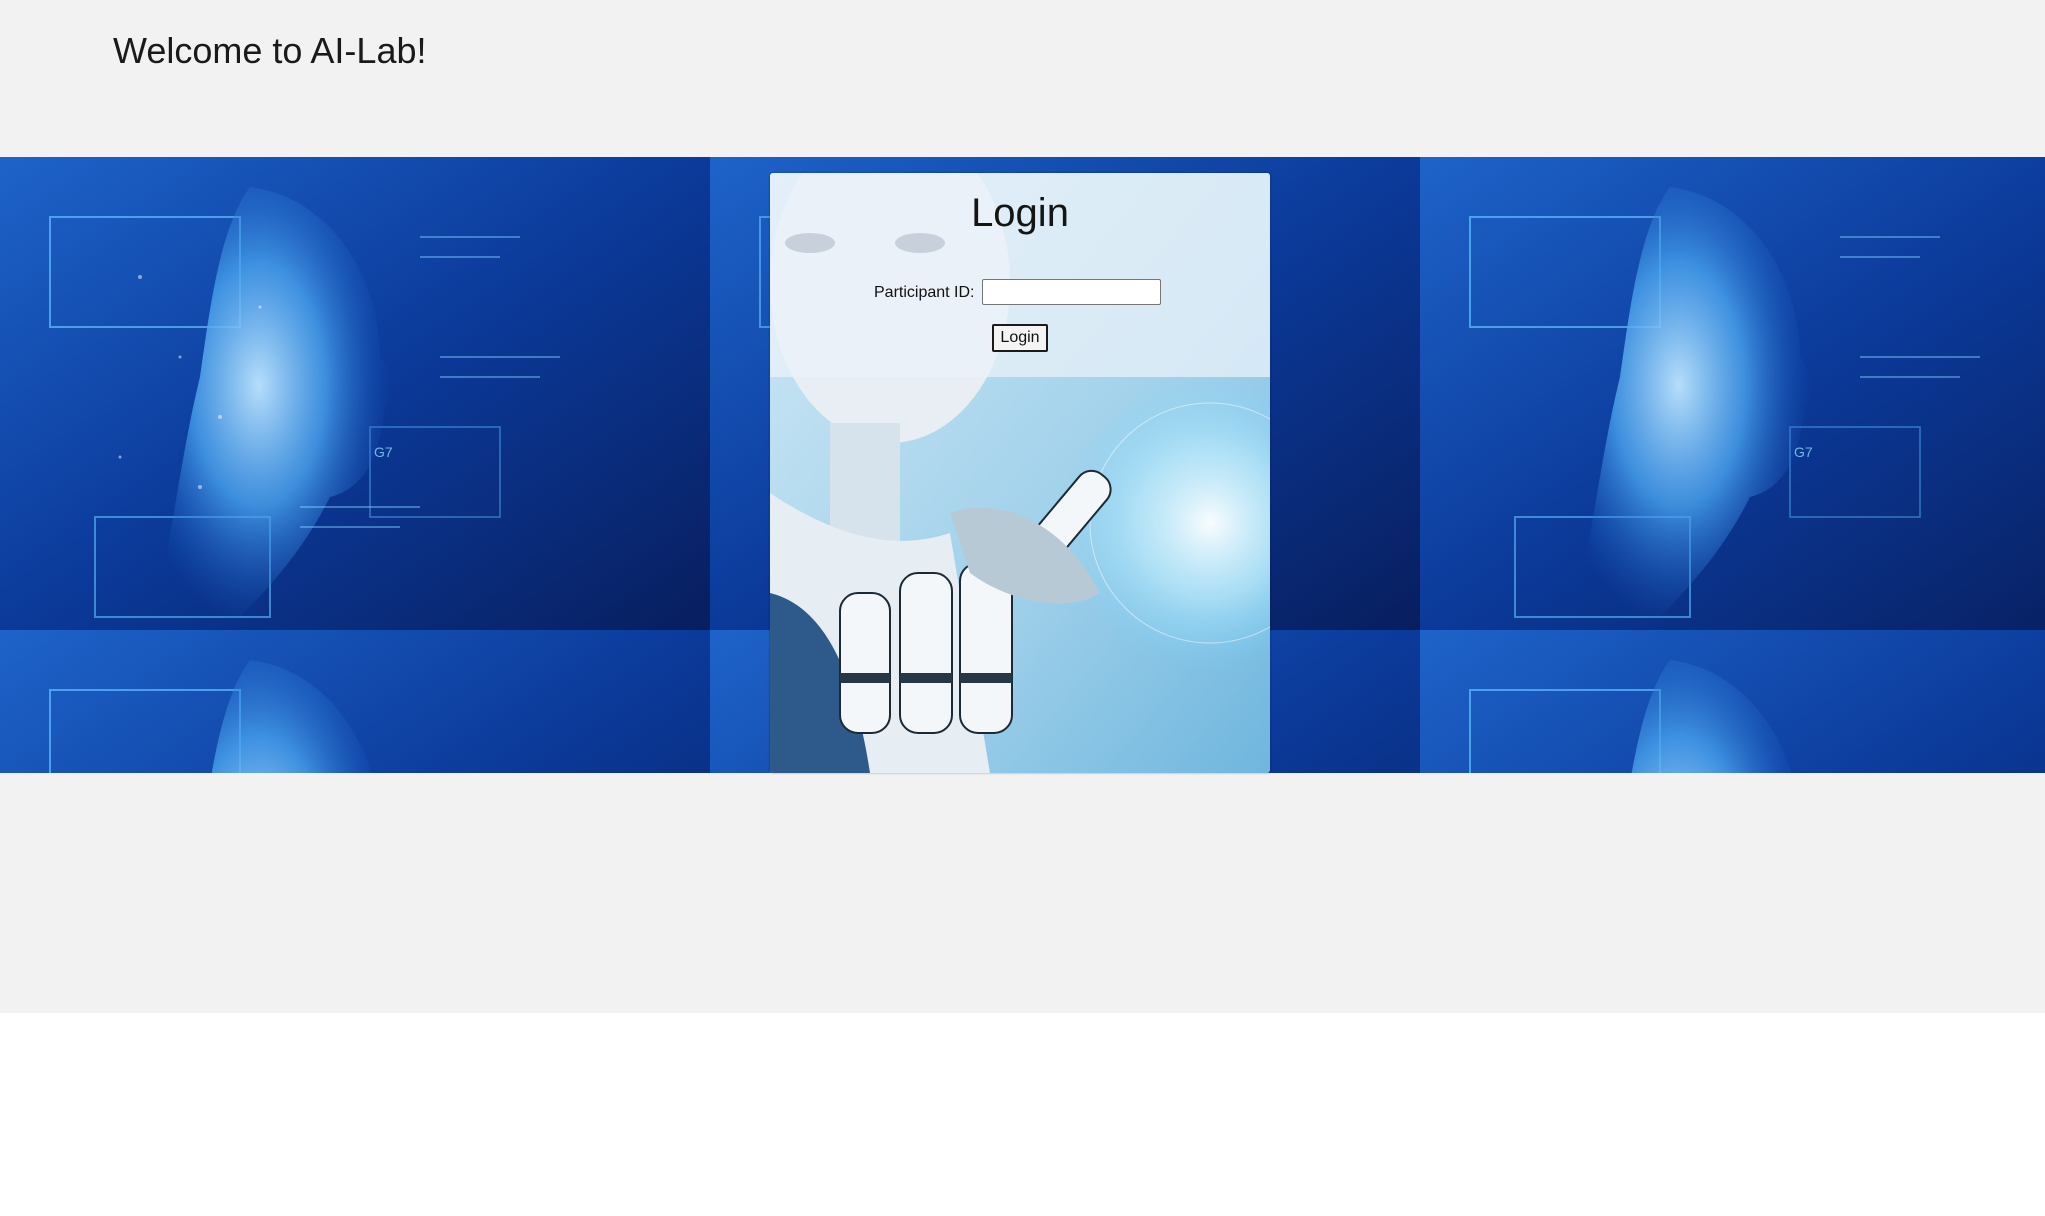 The height and width of the screenshot is (1216, 2045). What do you see at coordinates (1020, 473) in the screenshot?
I see `login-card: Login Participant ID: Login` at bounding box center [1020, 473].